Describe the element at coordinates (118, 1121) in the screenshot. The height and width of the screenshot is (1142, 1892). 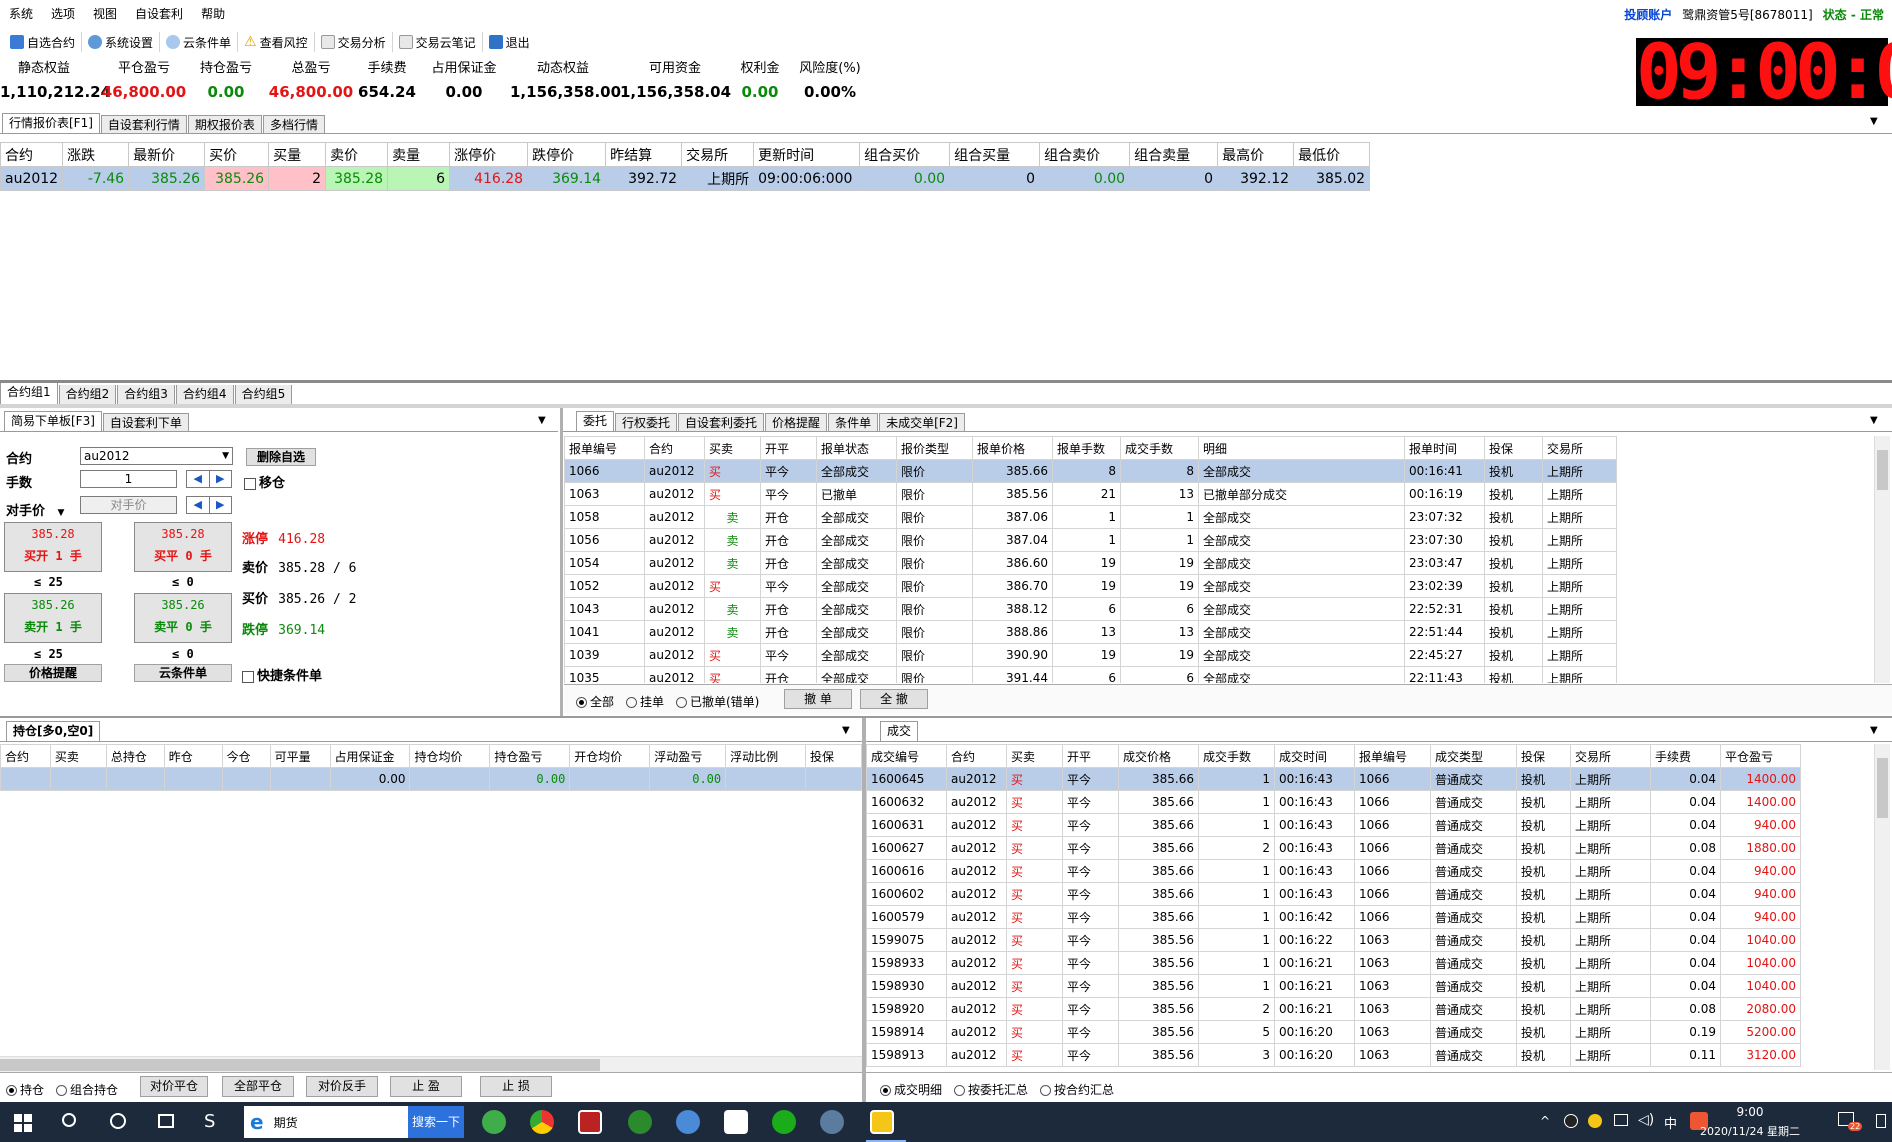
I see `cortana-icon` at that location.